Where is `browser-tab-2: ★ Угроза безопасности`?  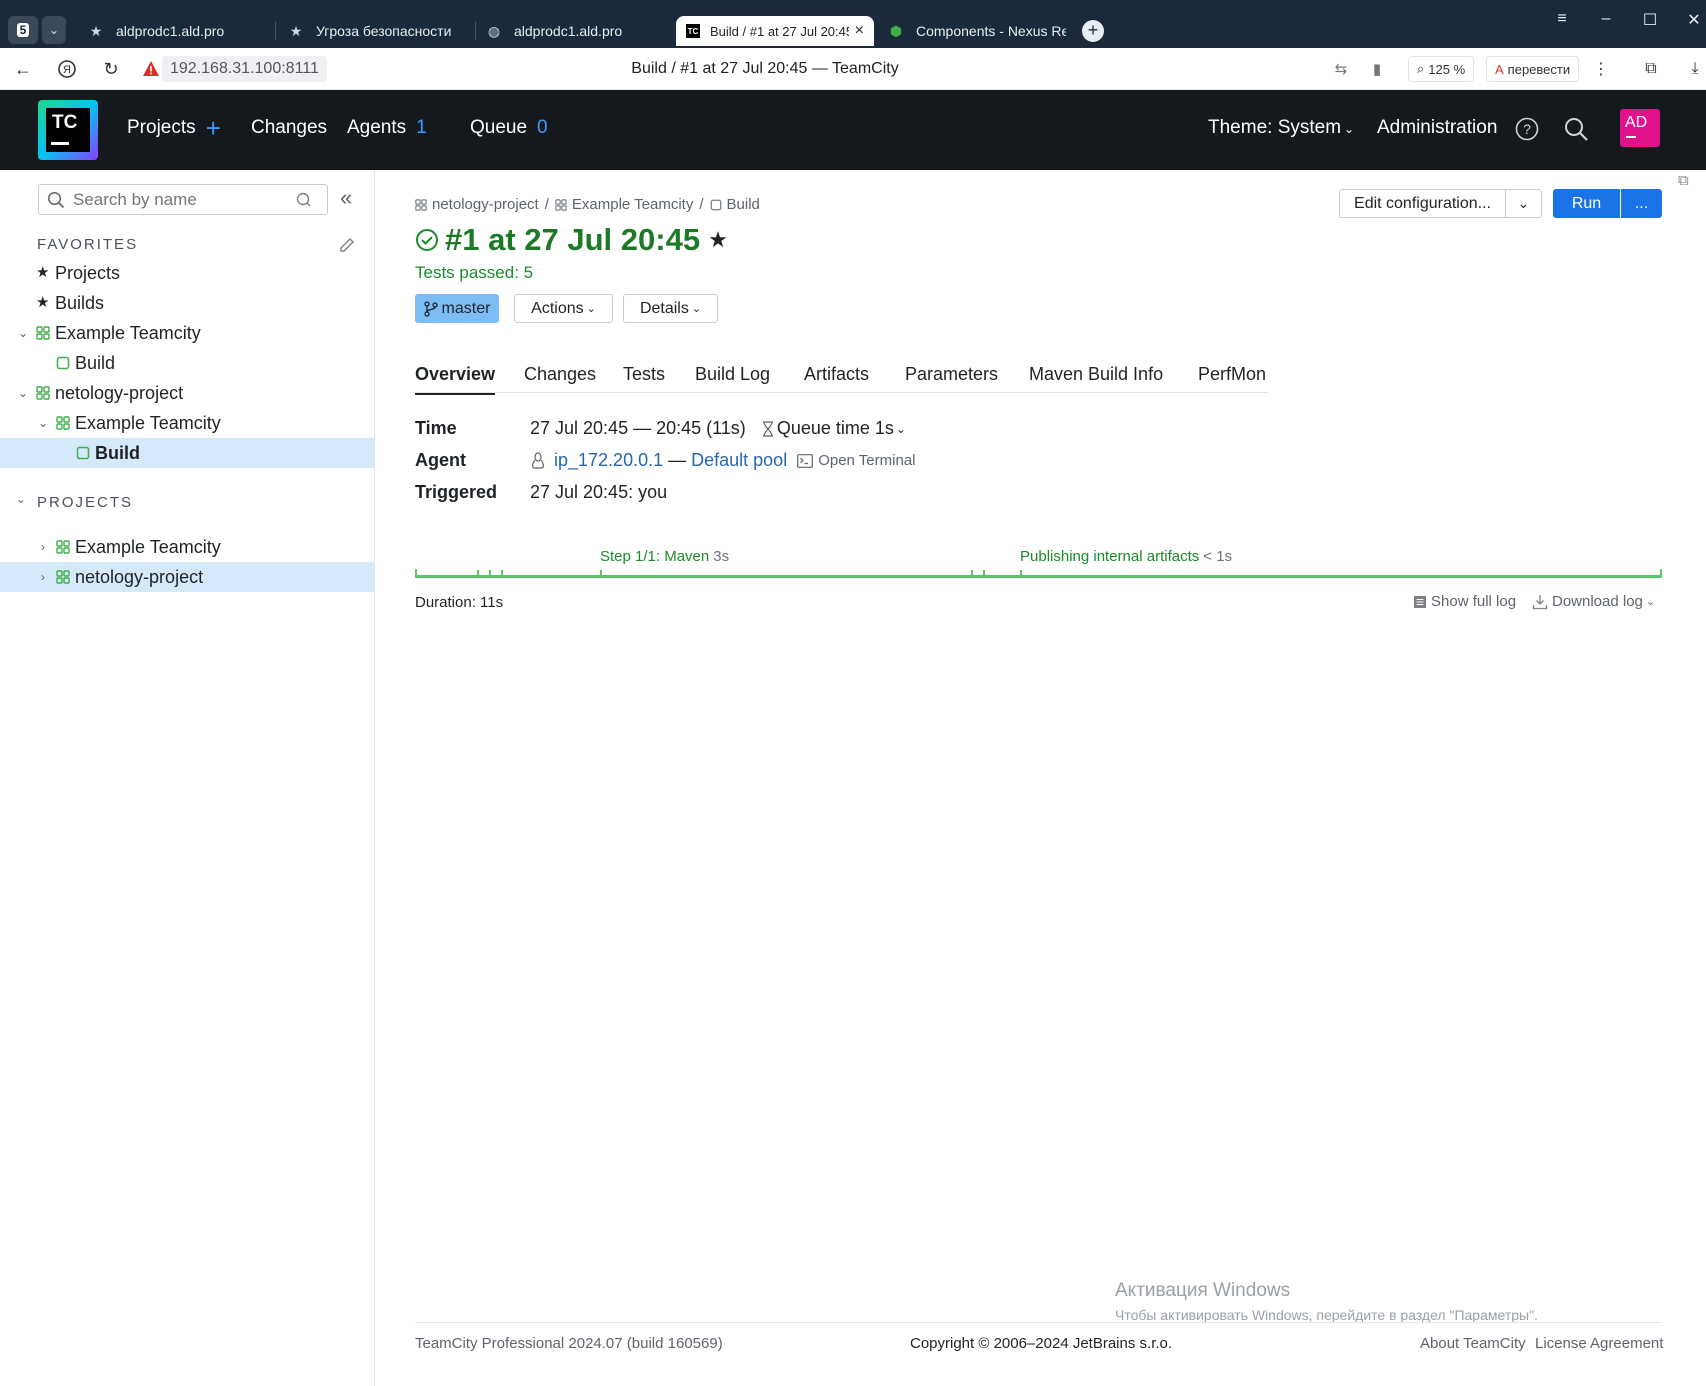
browser-tab-2: ★ Угроза безопасности is located at coordinates (378, 31).